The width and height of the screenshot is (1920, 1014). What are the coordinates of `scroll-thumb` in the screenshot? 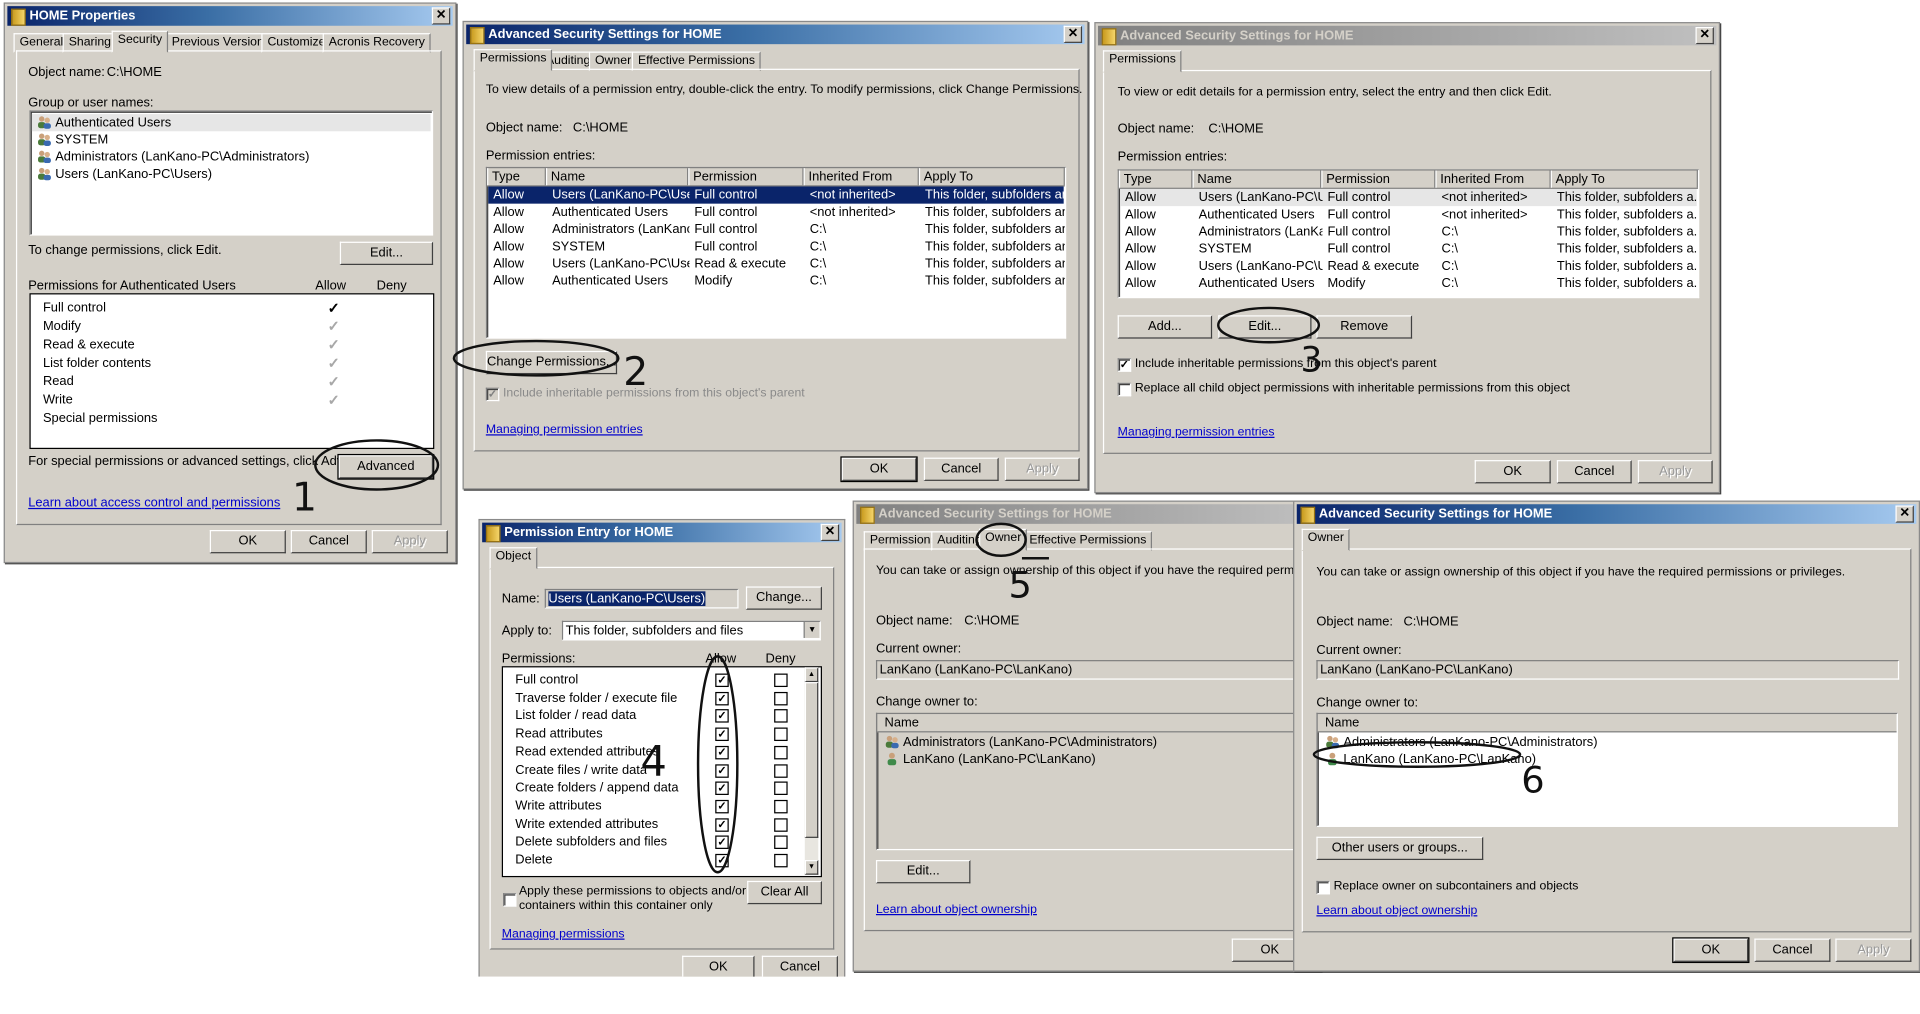 It's located at (811, 760).